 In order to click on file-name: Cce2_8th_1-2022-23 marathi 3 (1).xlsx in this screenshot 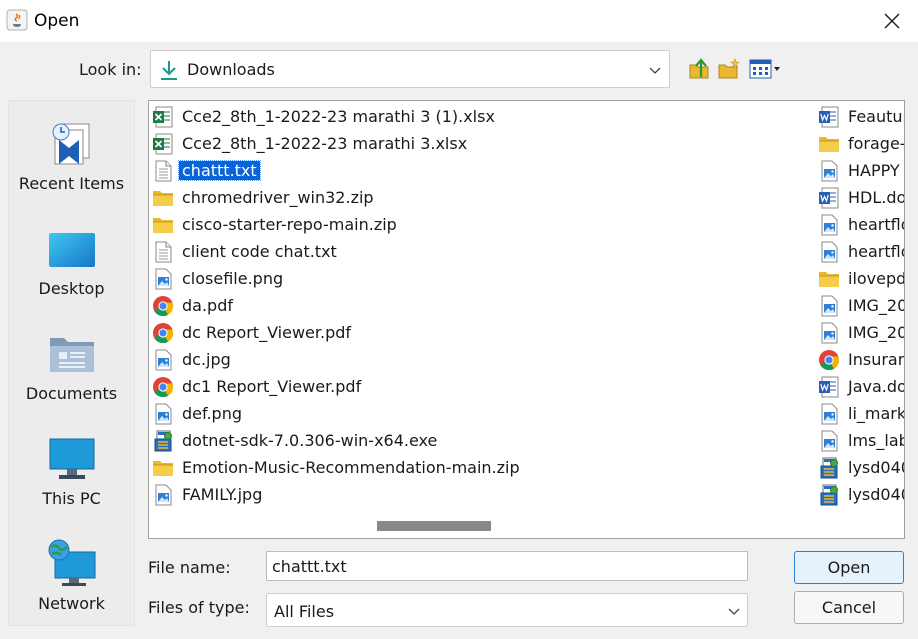, I will do `click(338, 116)`.